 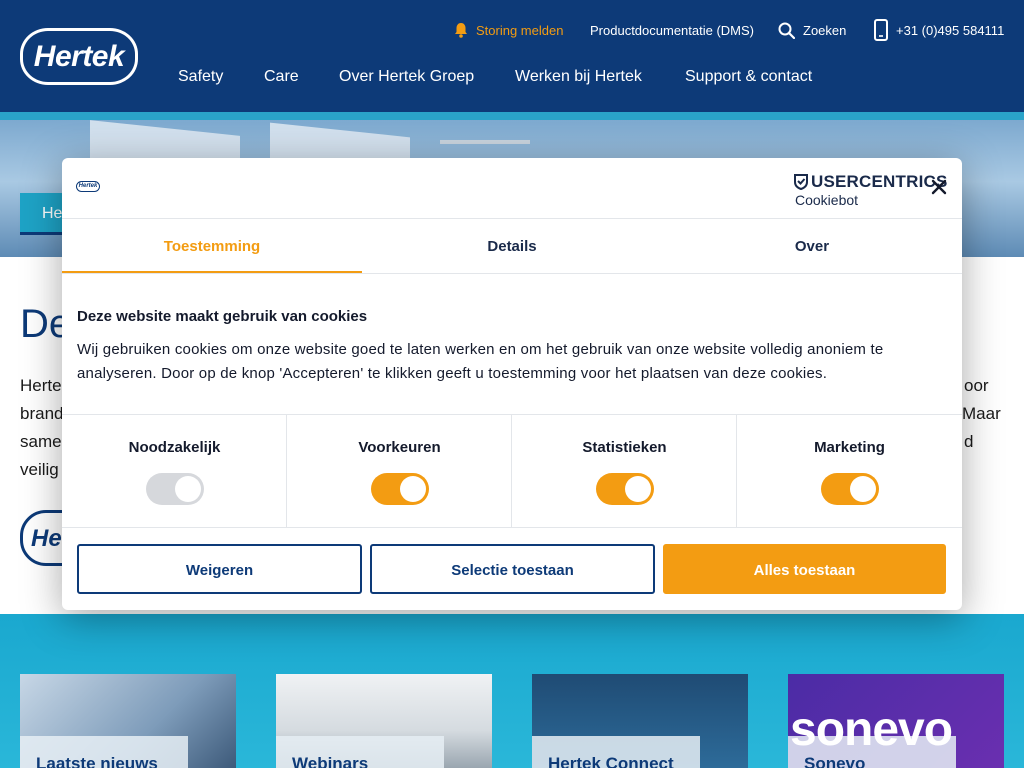 I want to click on dialog-heading: Deze website maakt gebruik van cookies, so click(x=222, y=316).